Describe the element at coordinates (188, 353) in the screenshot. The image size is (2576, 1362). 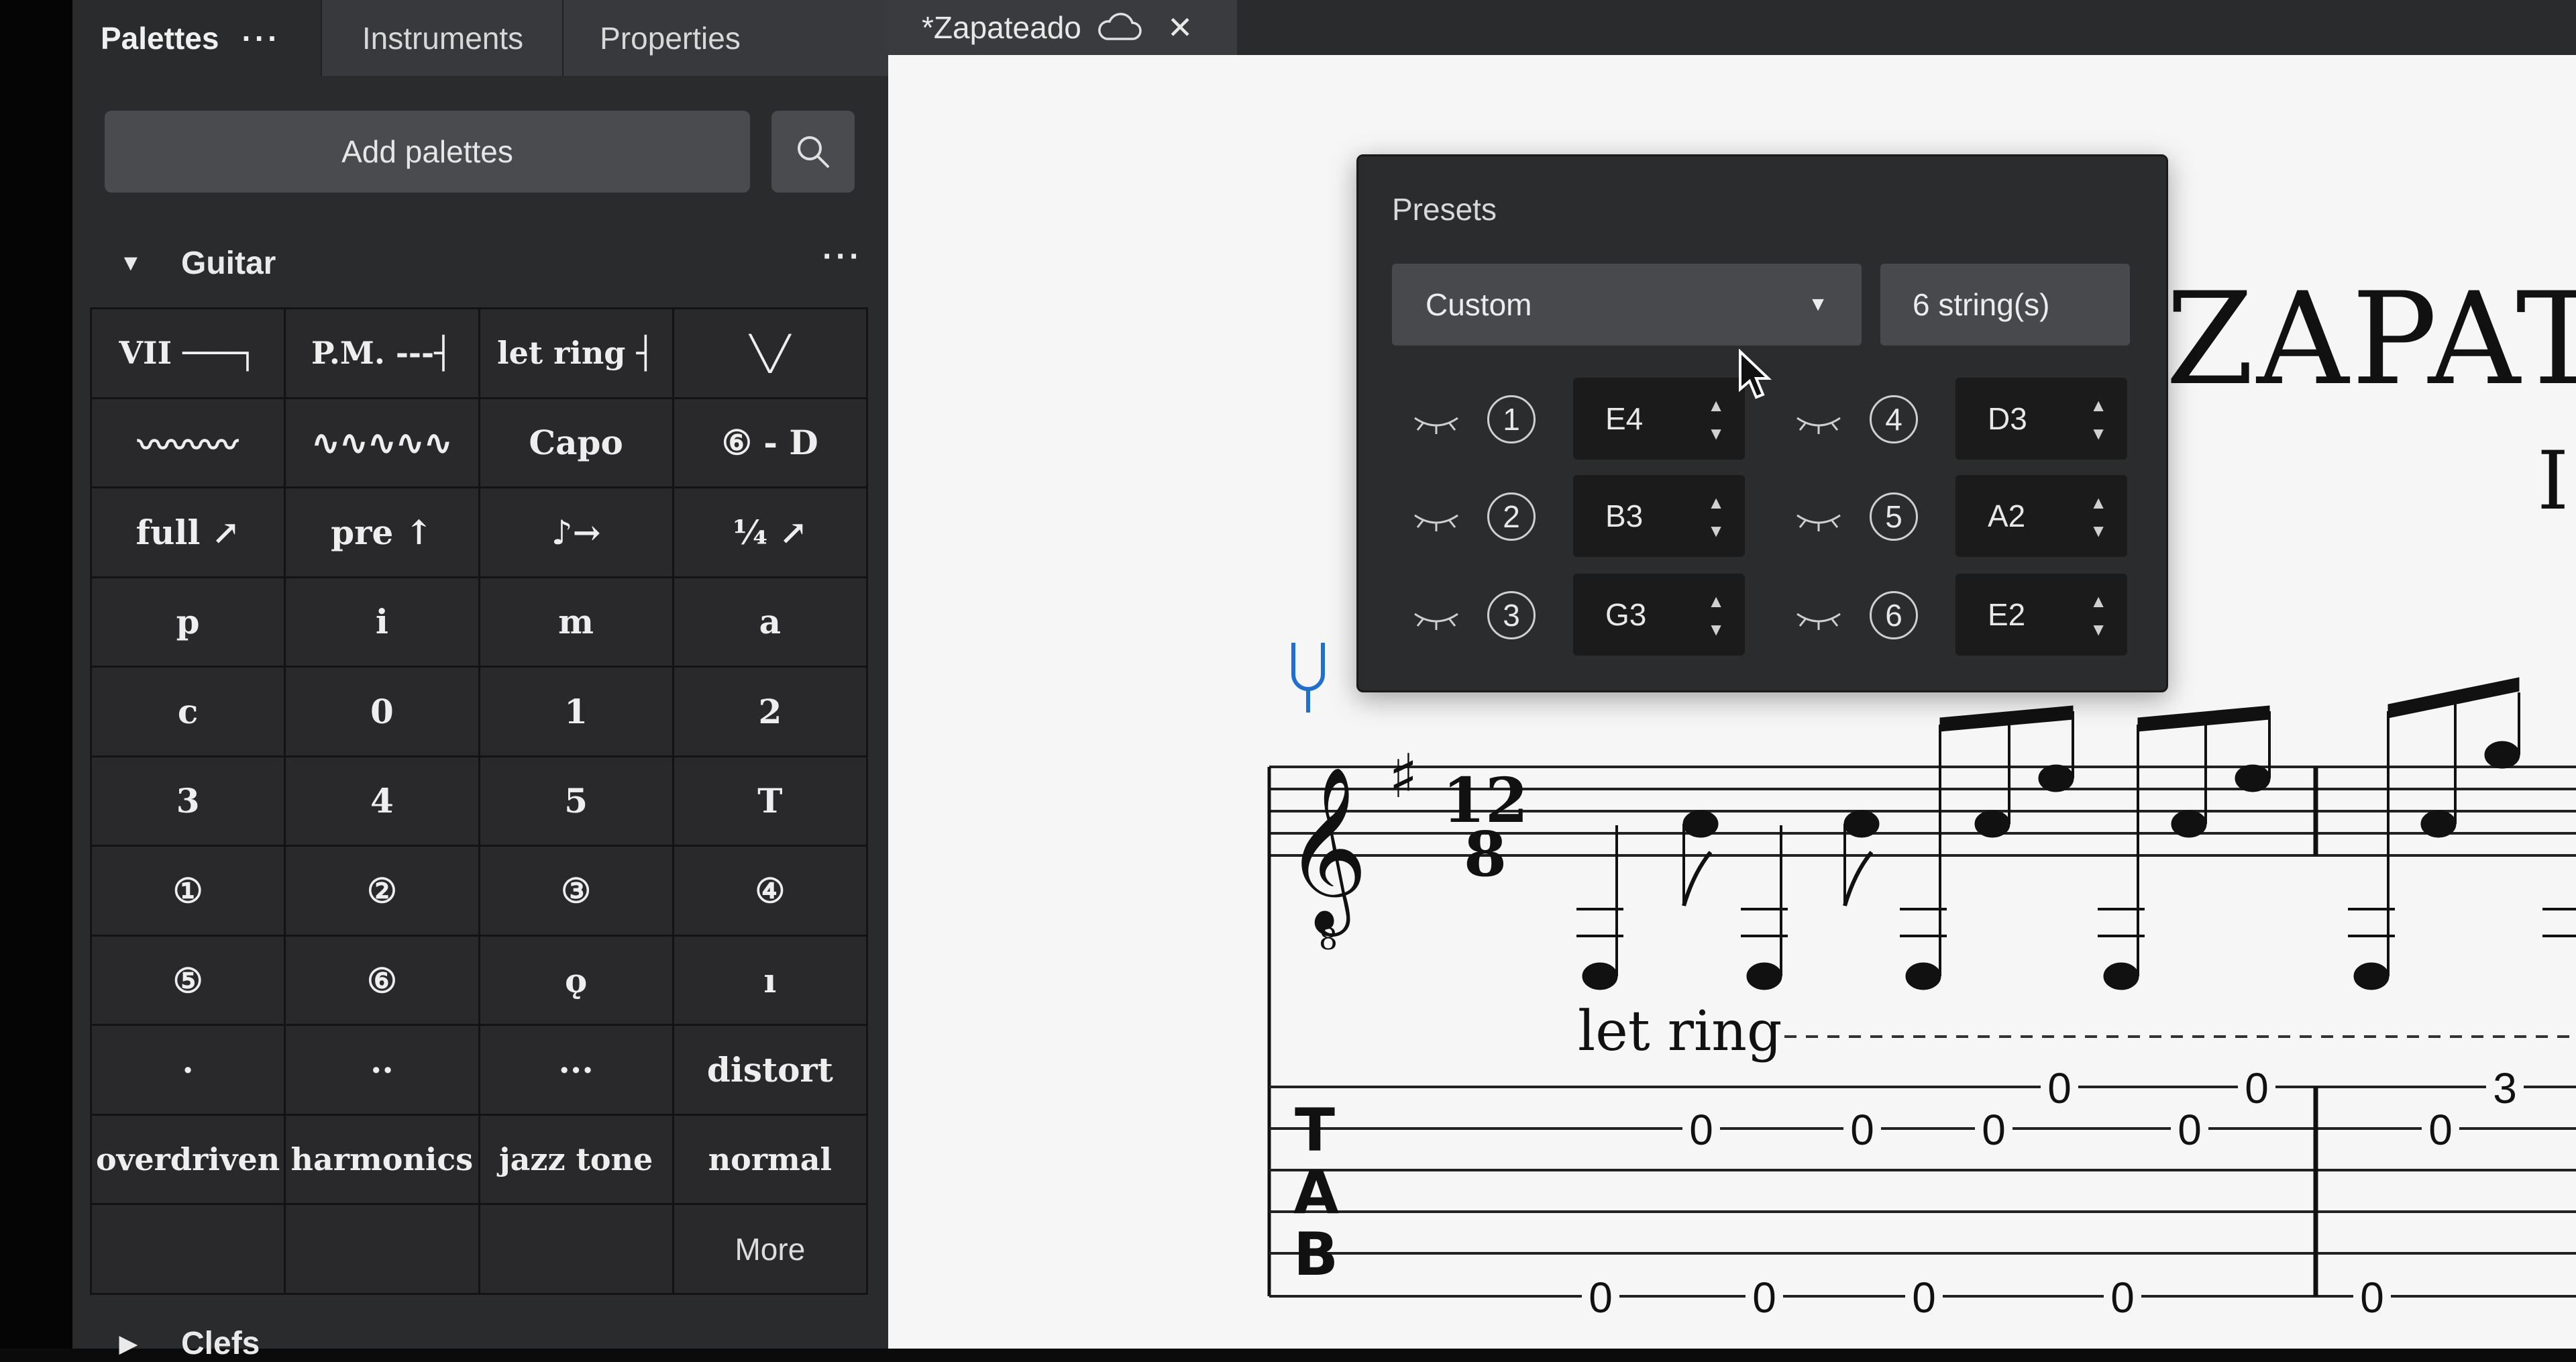
I see `palette-cell: VII ───┐` at that location.